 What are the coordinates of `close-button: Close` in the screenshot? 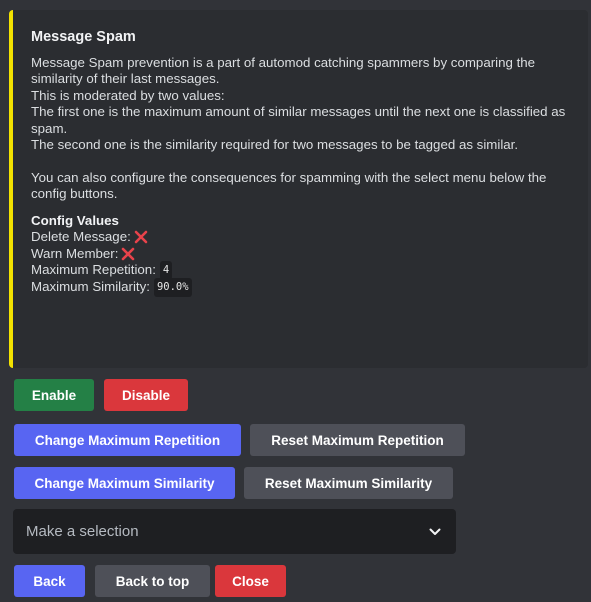 It's located at (250, 581).